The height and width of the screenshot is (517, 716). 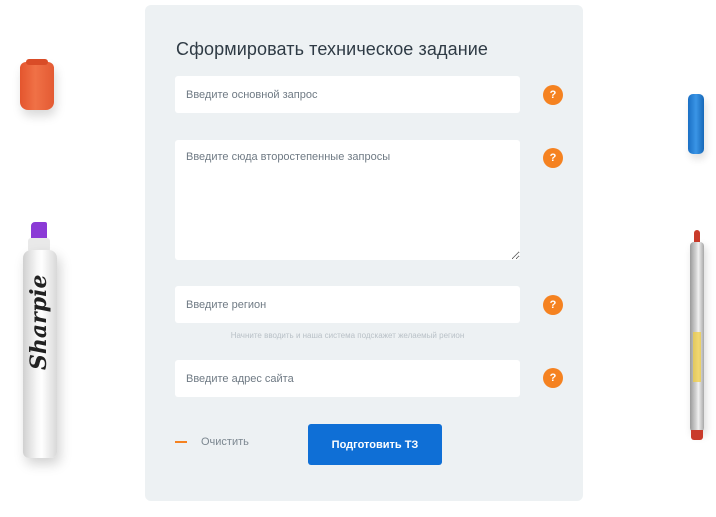 What do you see at coordinates (553, 378) in the screenshot?
I see `site-address-help-icon: ?` at bounding box center [553, 378].